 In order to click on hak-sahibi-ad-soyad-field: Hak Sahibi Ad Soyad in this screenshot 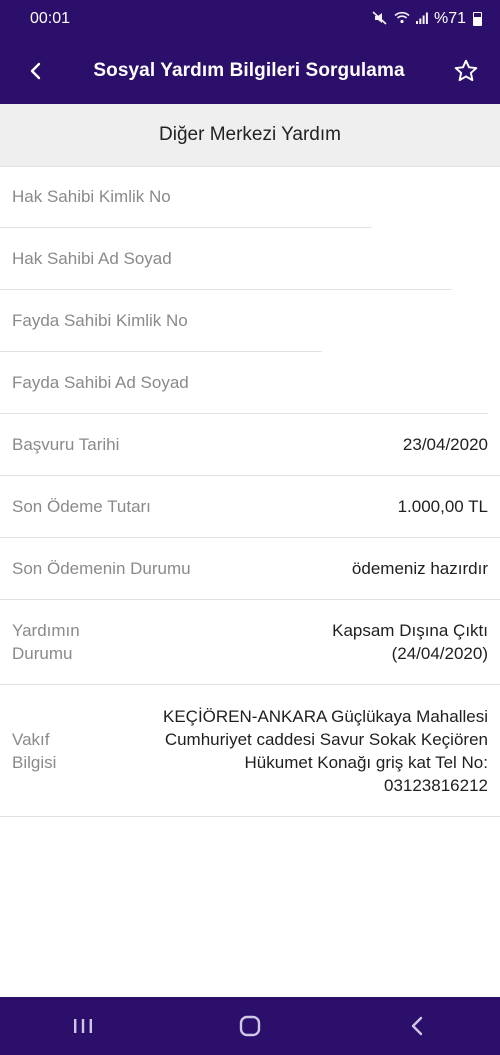, I will do `click(250, 259)`.